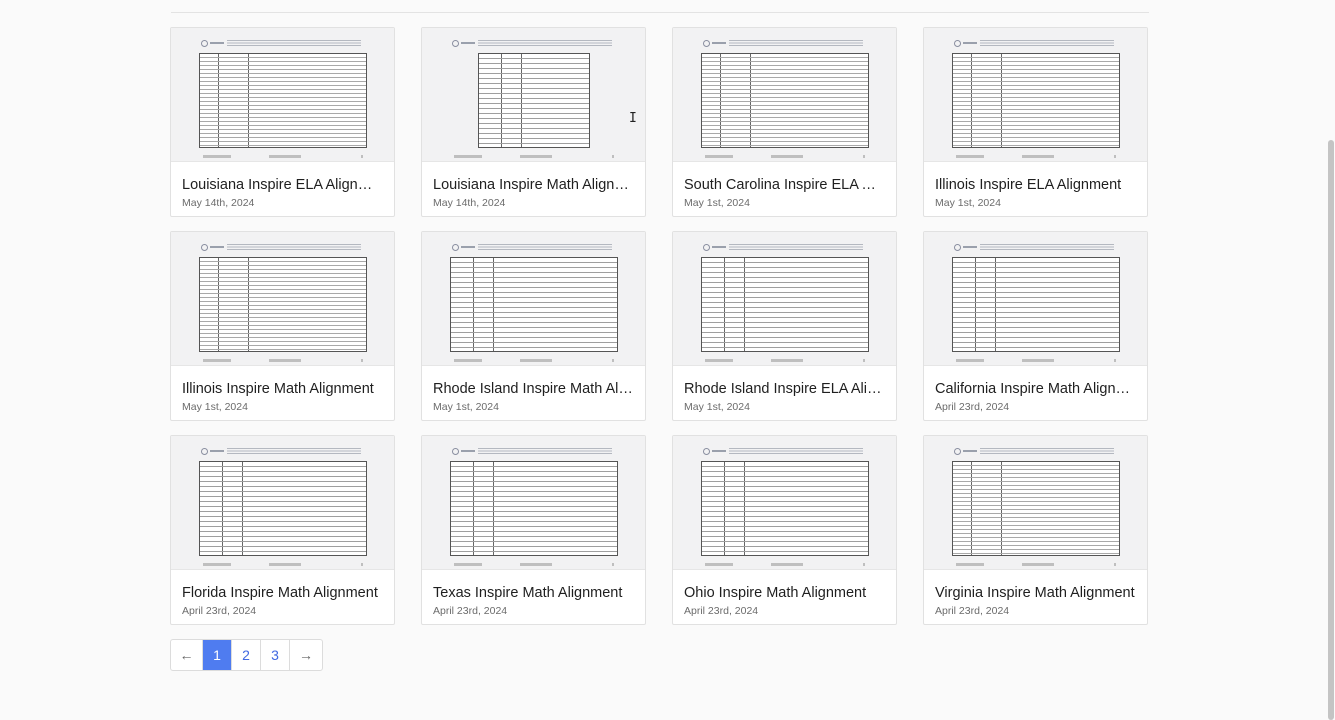 This screenshot has height=720, width=1335. I want to click on document-title: Illinois Inspire Math Alignment, so click(282, 389).